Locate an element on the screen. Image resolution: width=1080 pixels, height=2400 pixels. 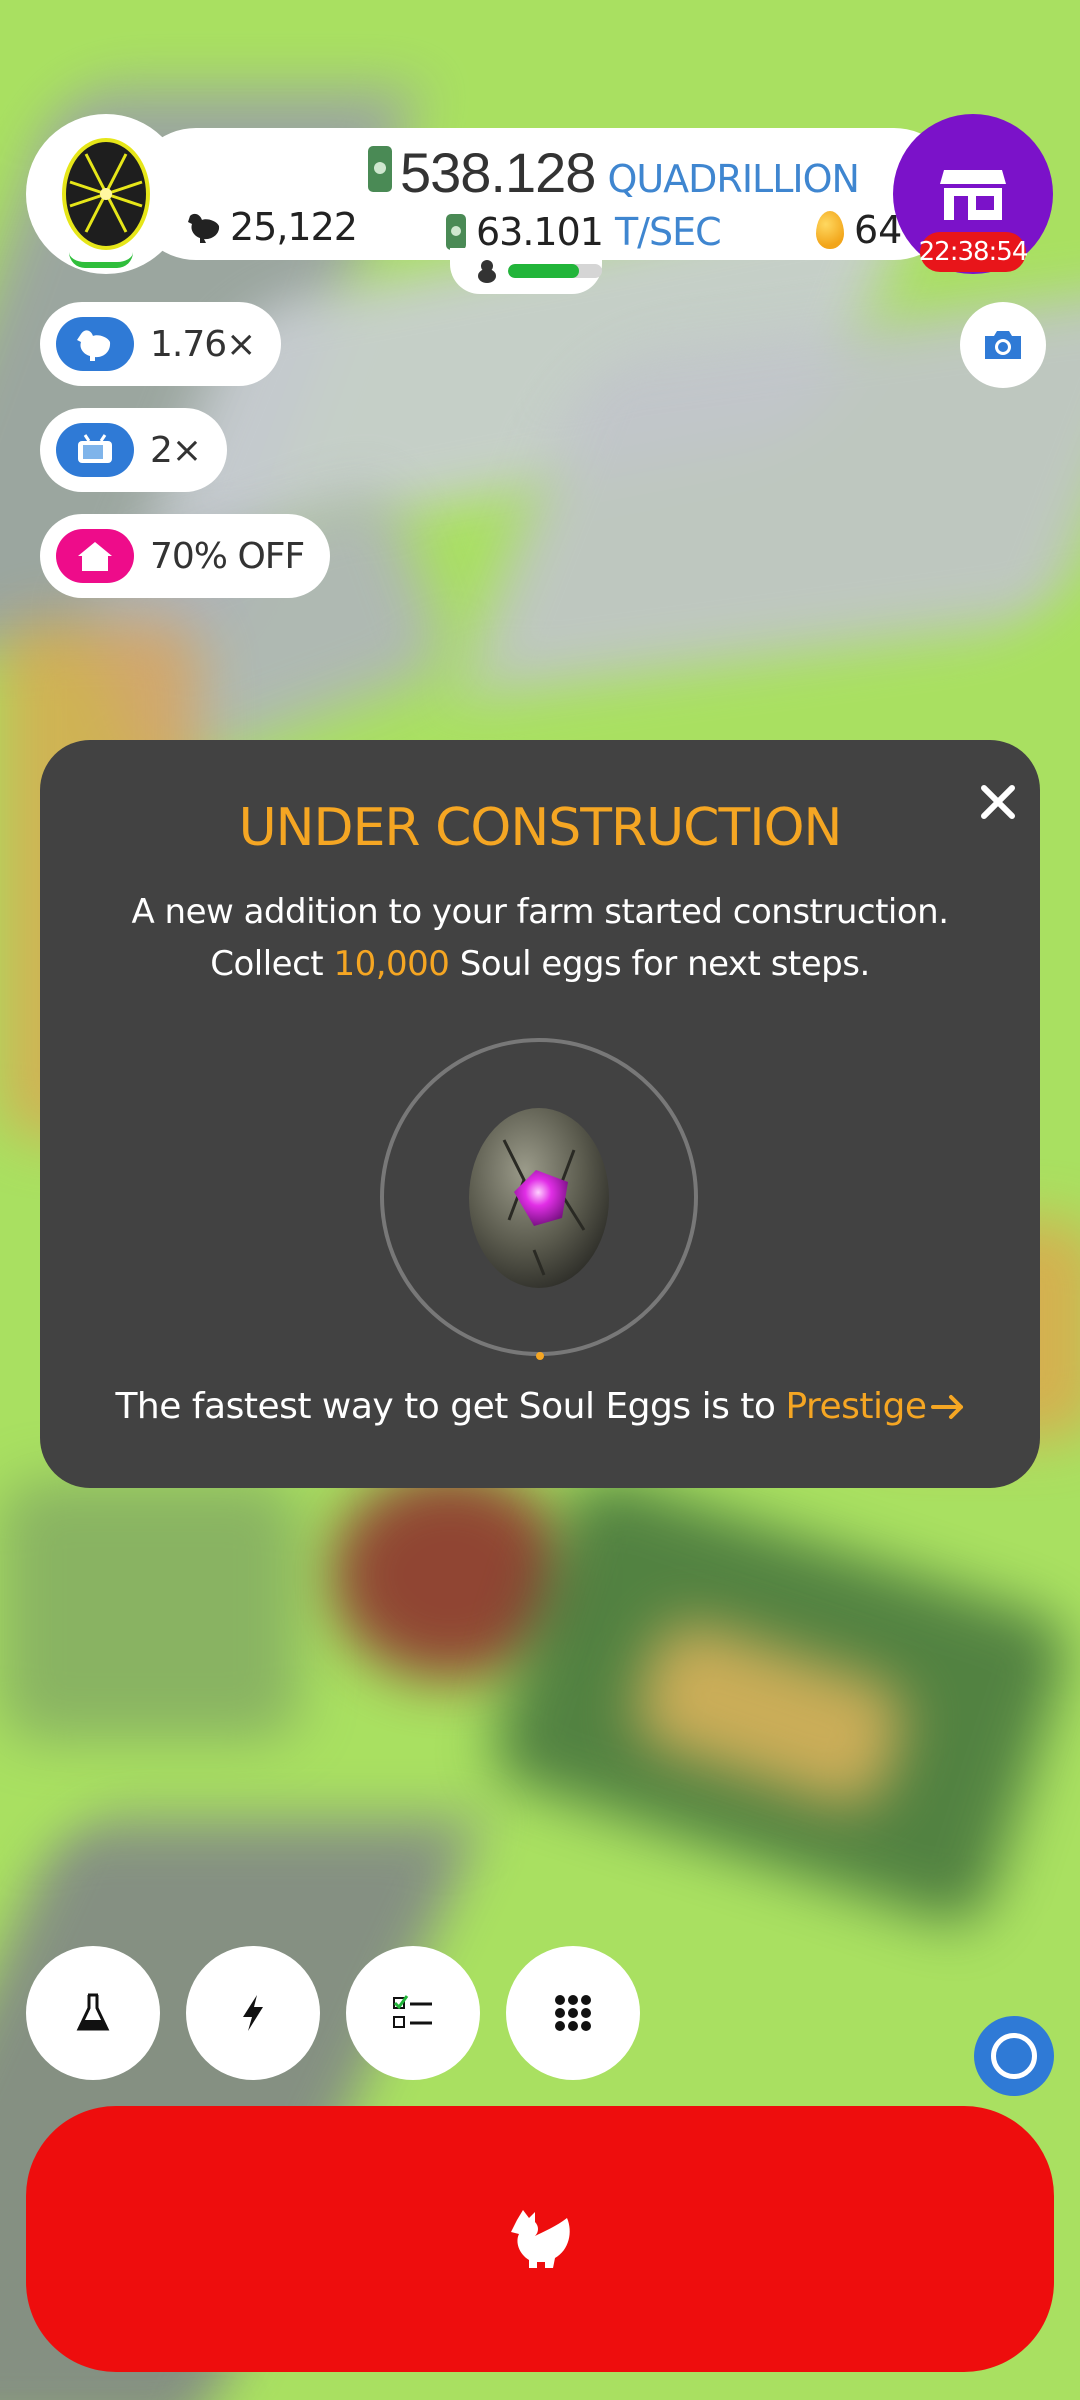
hatchery-progress-bar is located at coordinates (555, 271).